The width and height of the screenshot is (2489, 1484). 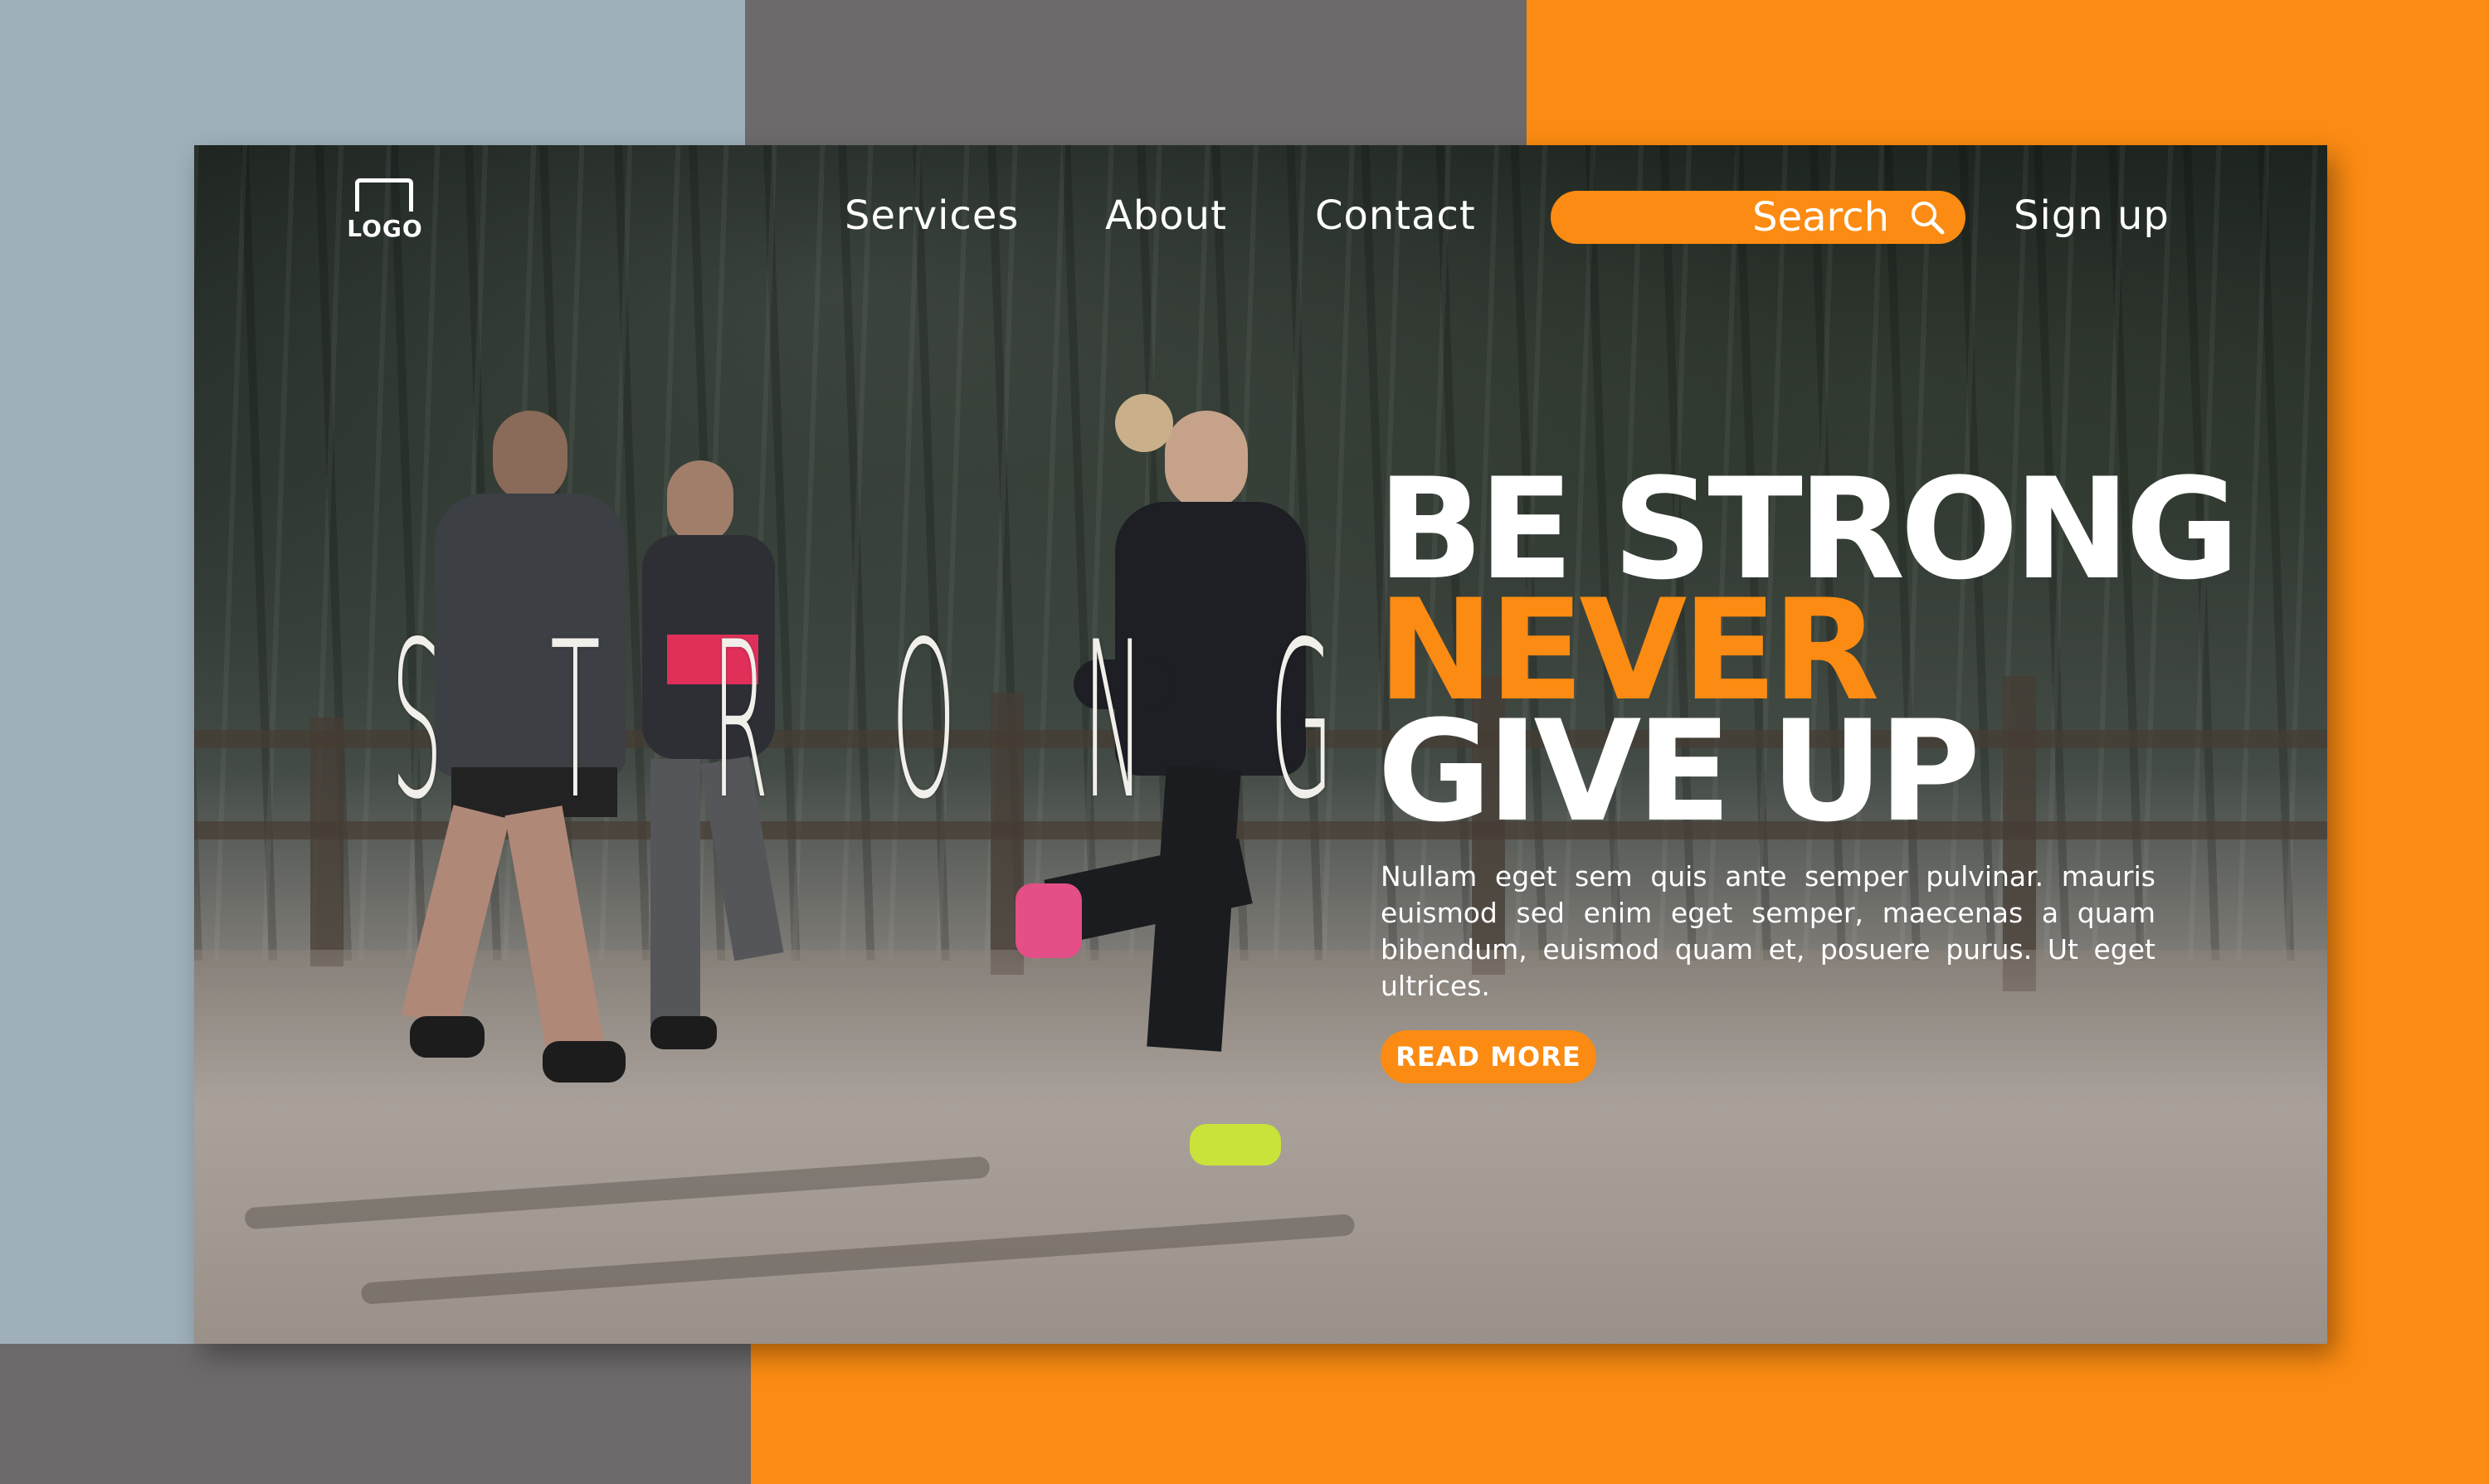 I want to click on logo: LOGO, so click(x=385, y=211).